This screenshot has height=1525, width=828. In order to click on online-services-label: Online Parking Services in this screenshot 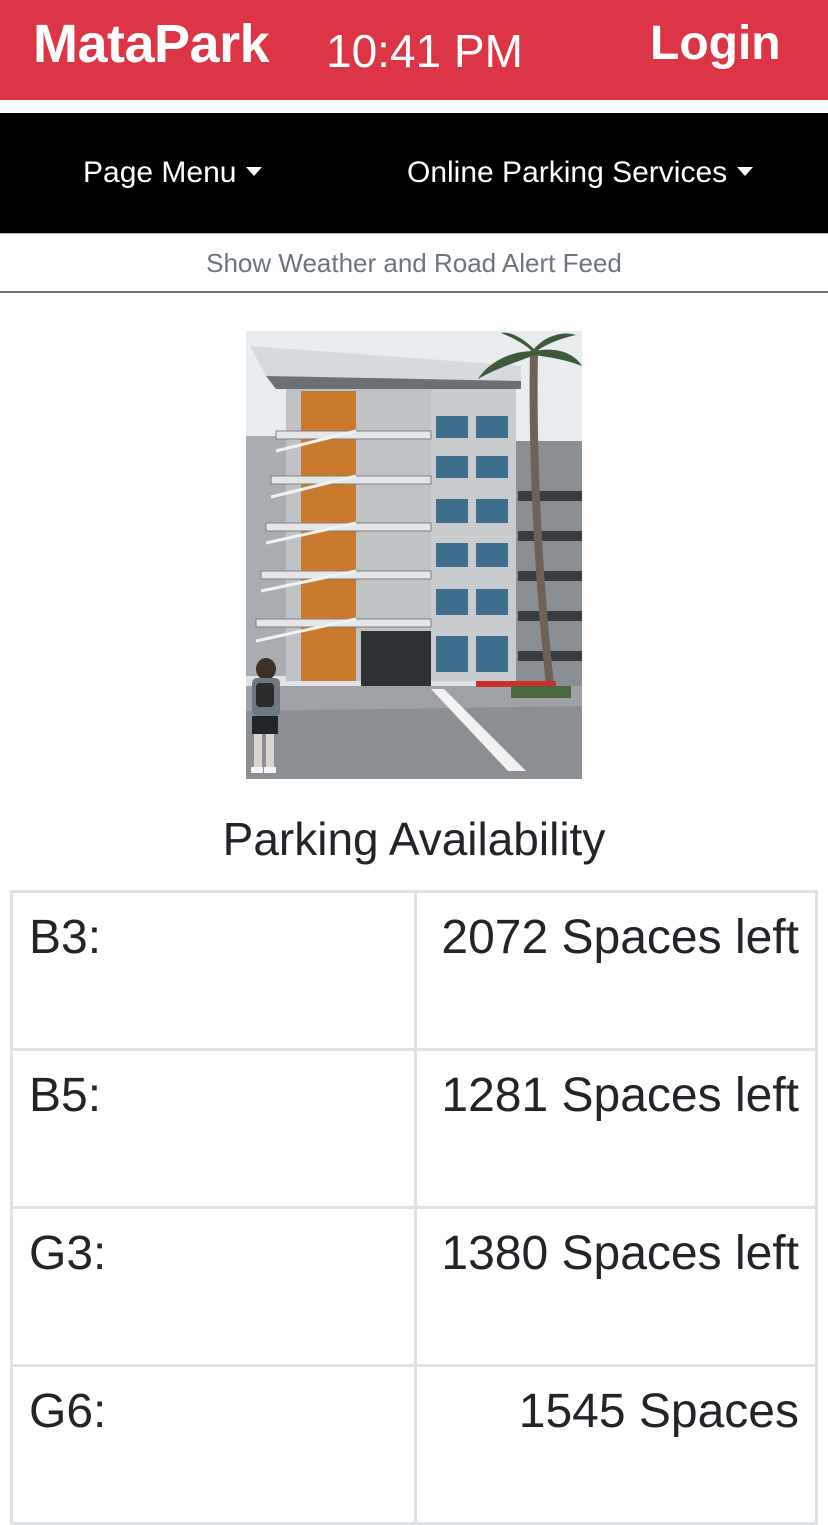, I will do `click(567, 172)`.